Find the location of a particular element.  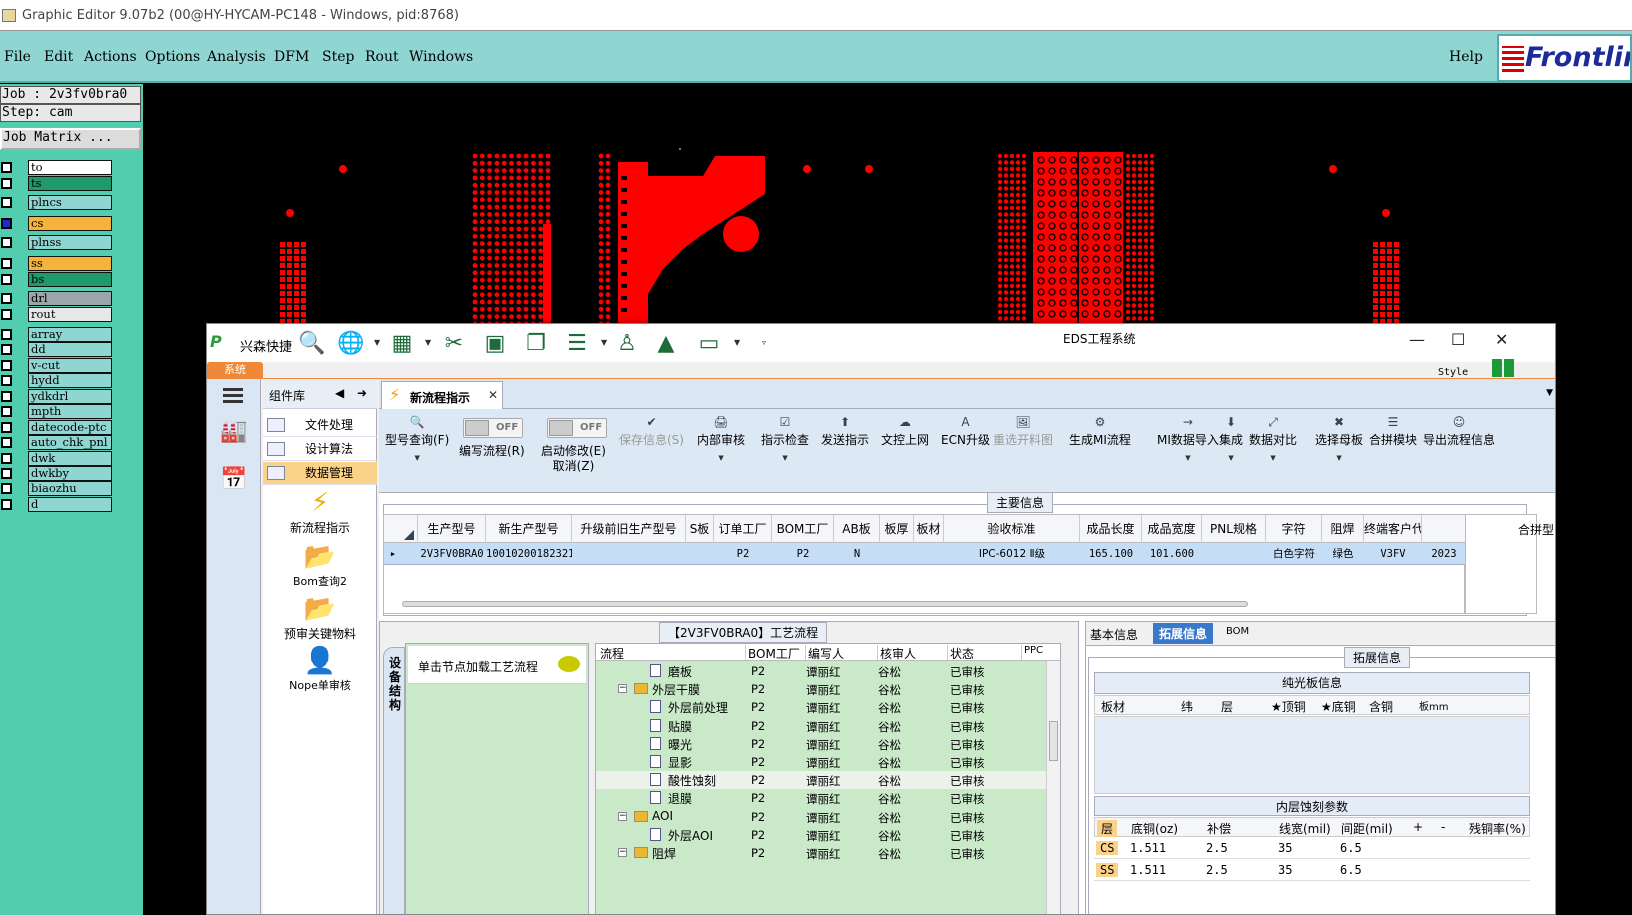

column-header: 验收标准 is located at coordinates (1012, 529).